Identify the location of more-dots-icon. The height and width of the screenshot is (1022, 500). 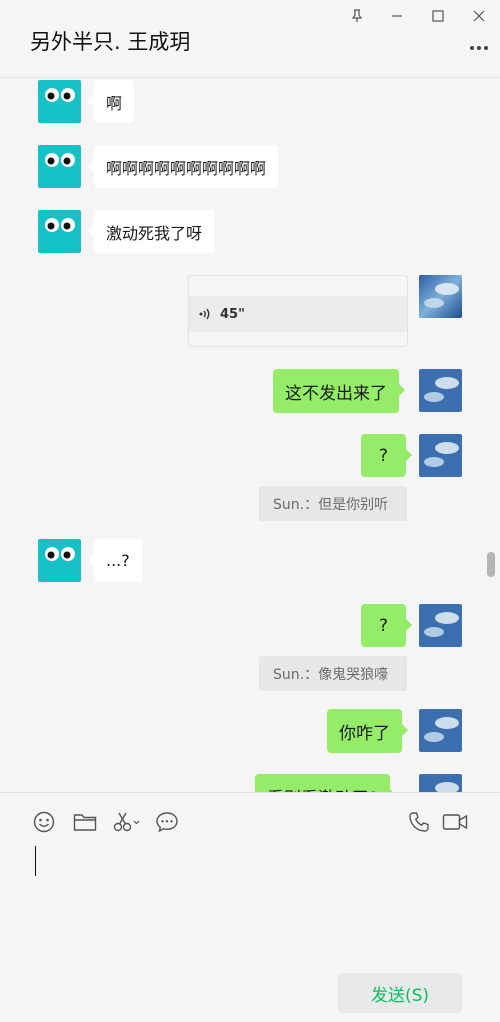
(479, 48).